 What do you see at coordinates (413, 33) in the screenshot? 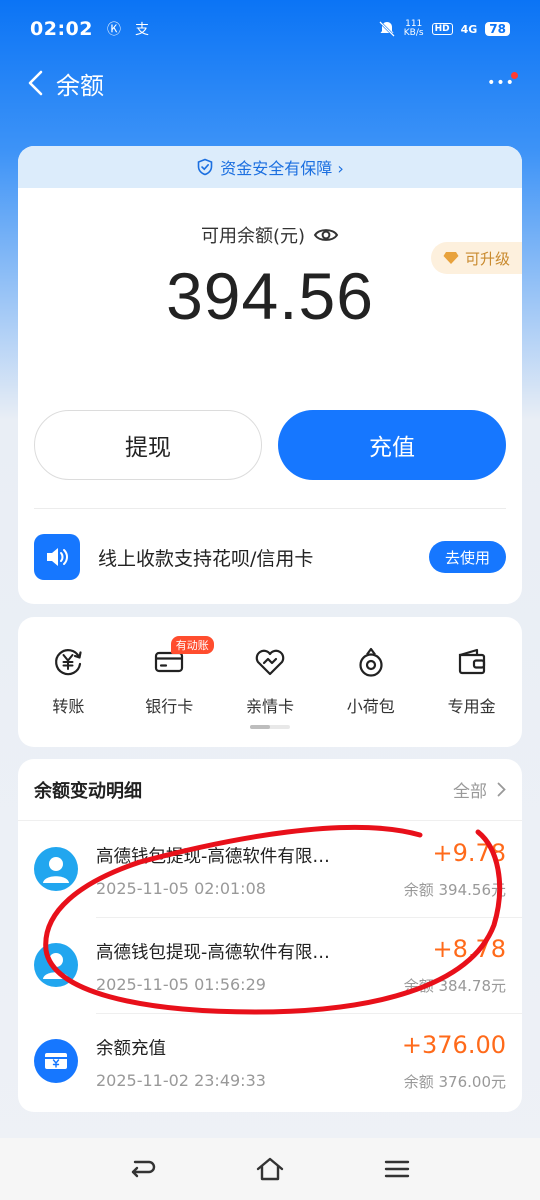
I see `net-speed-unit: KB/s` at bounding box center [413, 33].